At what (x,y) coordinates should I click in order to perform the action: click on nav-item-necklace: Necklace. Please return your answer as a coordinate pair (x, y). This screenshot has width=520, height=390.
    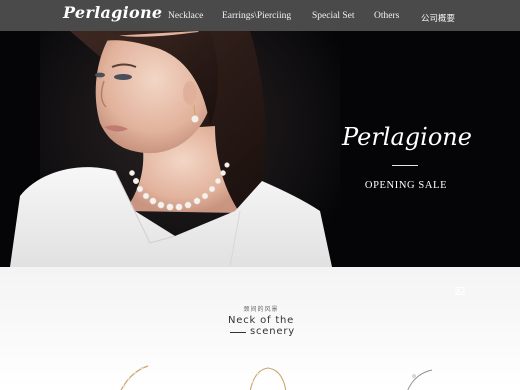
    Looking at the image, I should click on (185, 16).